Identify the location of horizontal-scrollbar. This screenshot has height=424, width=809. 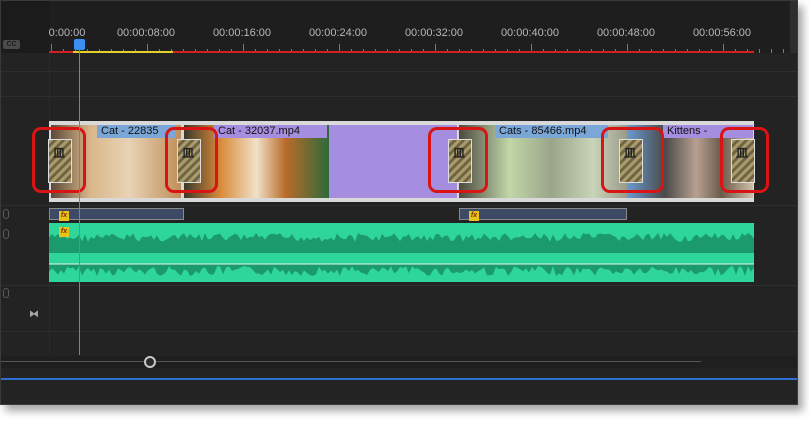
(399, 362).